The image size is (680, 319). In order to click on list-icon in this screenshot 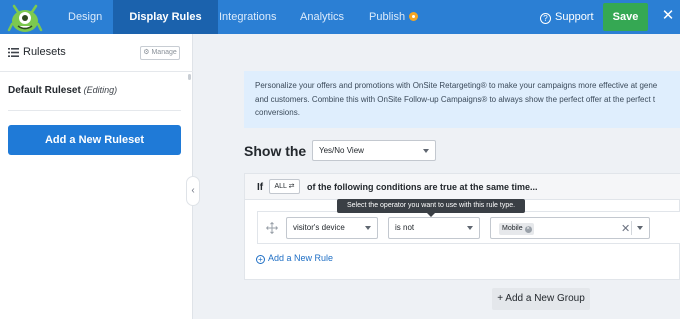, I will do `click(13, 52)`.